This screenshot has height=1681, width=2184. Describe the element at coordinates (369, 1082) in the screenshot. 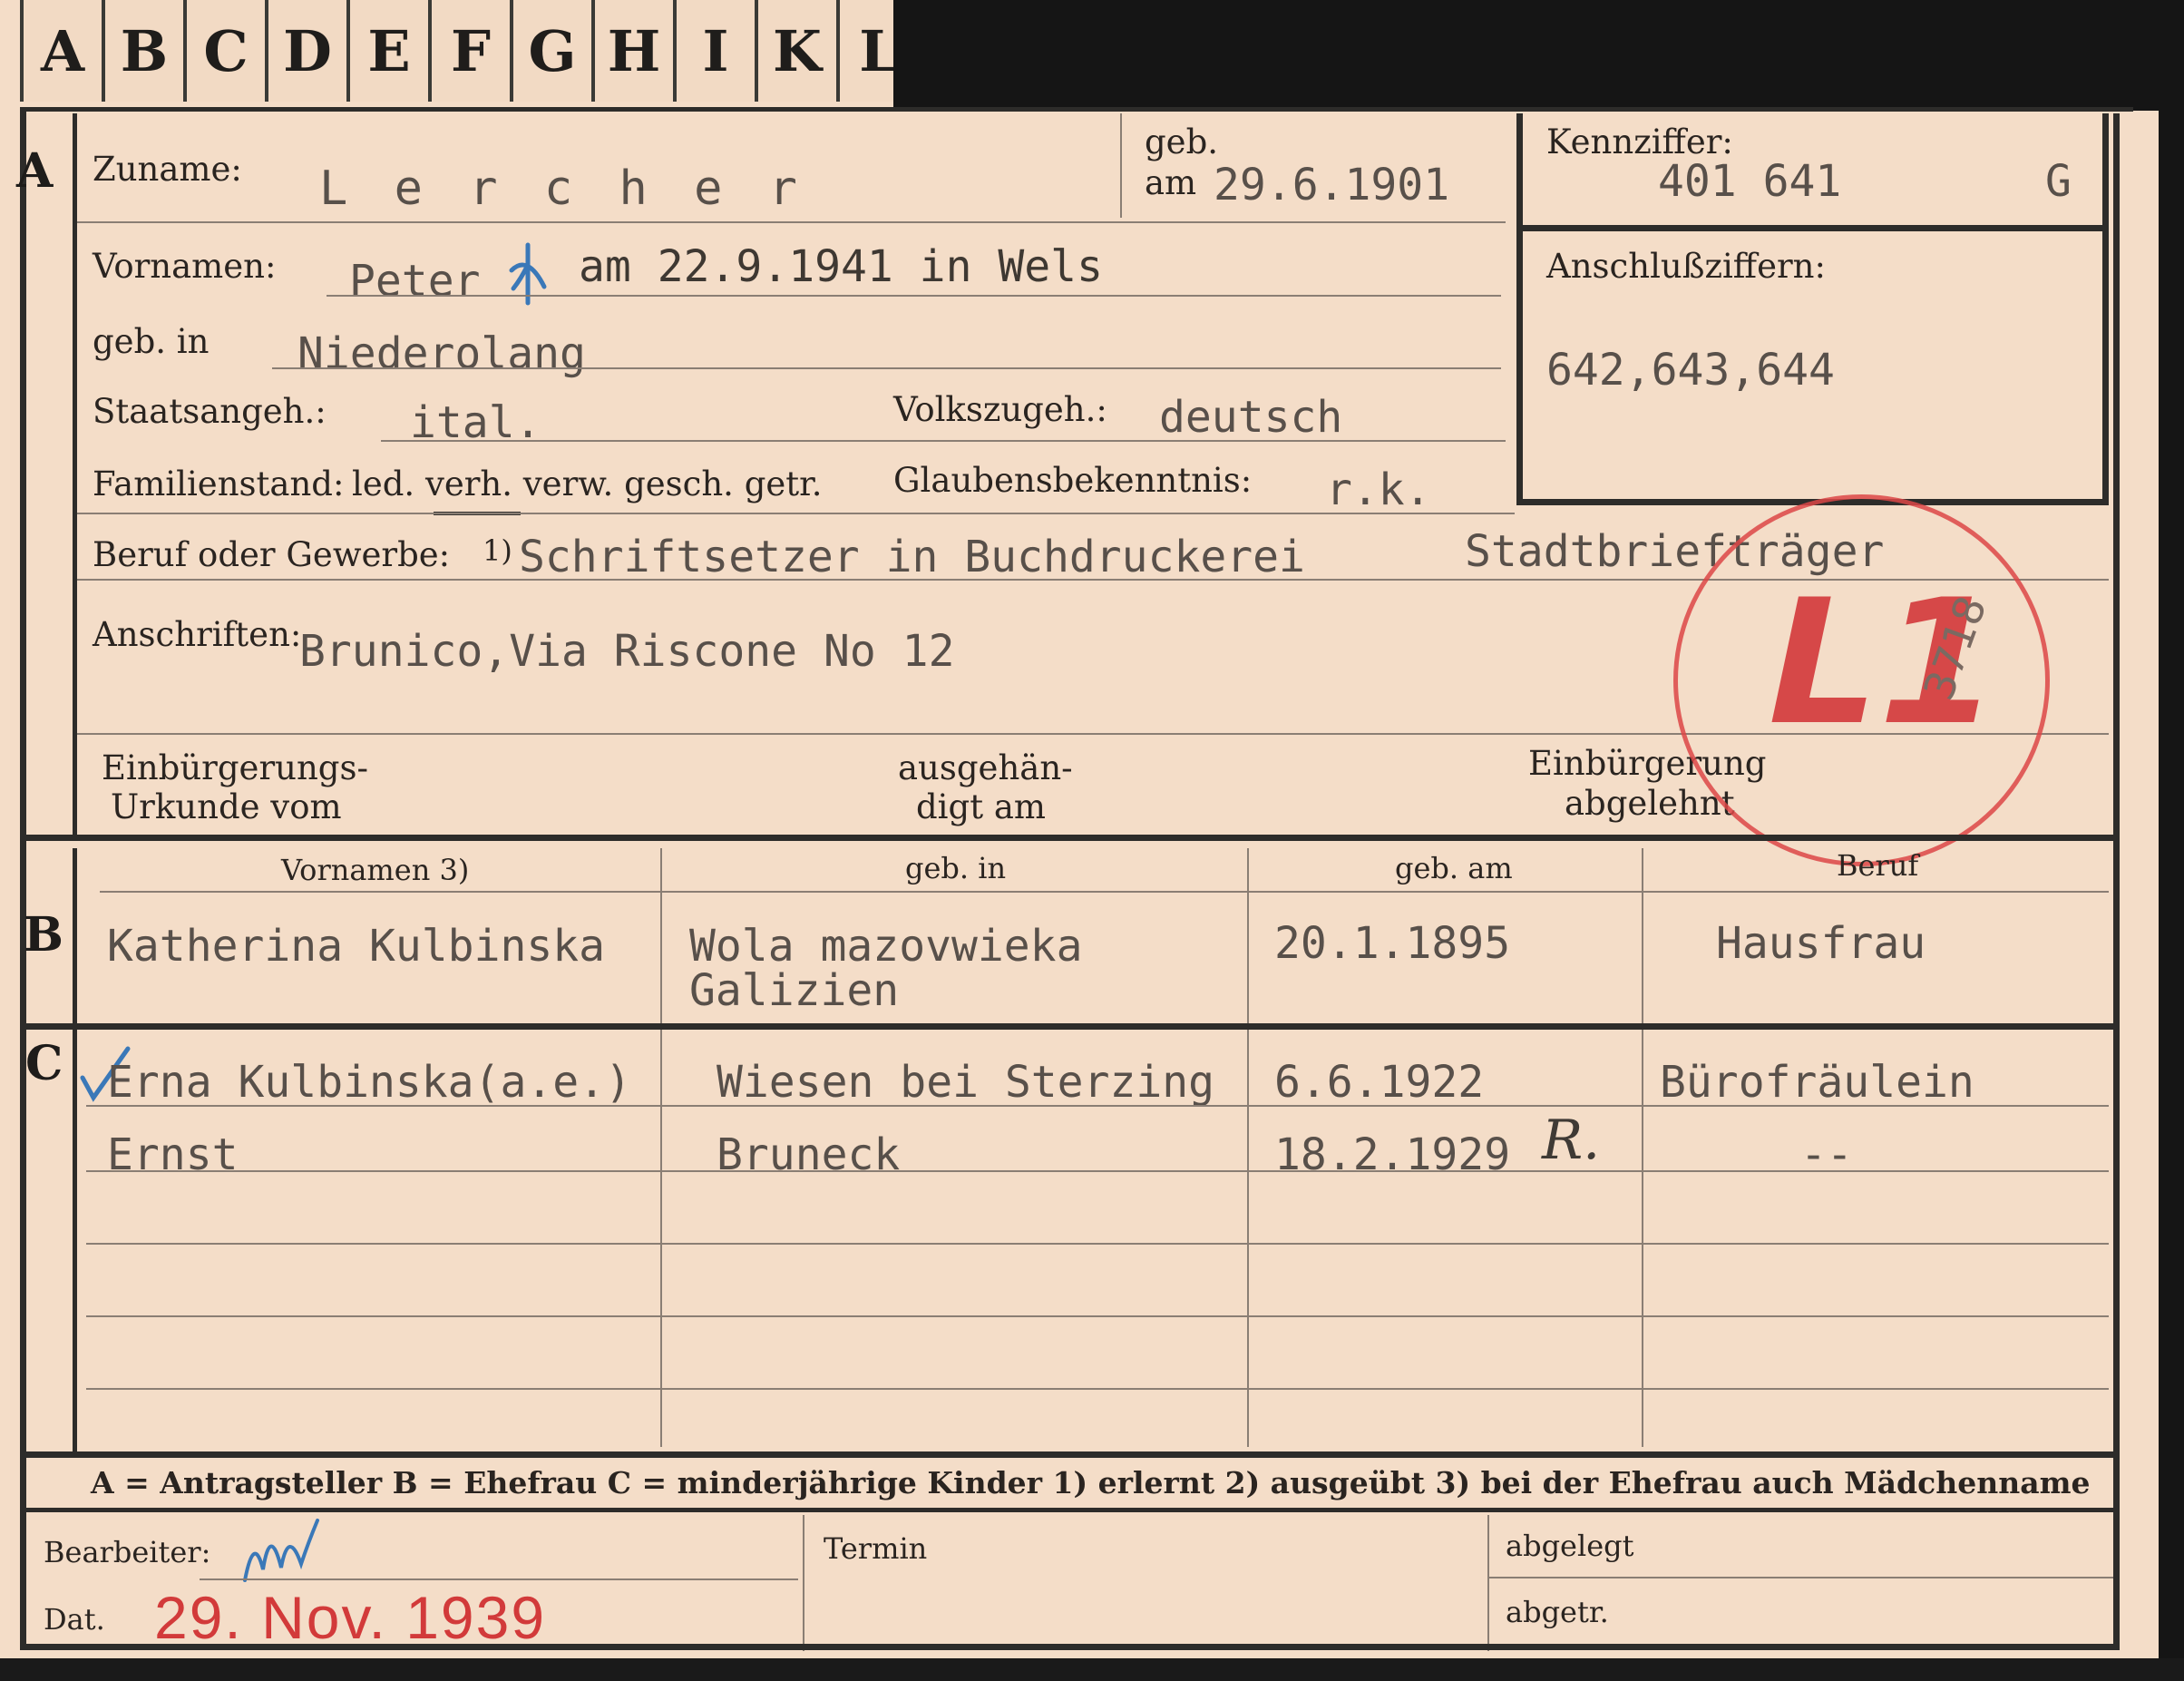

I see `child-1-name: Erna Kulbinska(a.e.)` at that location.